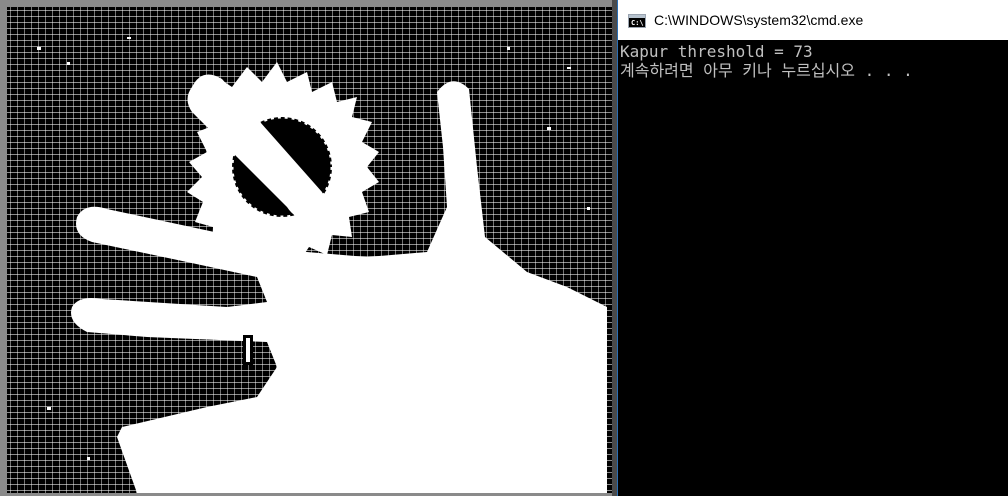 The width and height of the screenshot is (1008, 496). Describe the element at coordinates (759, 20) in the screenshot. I see `console-title: C:\WINDOWS\system32\cmd.exe` at that location.